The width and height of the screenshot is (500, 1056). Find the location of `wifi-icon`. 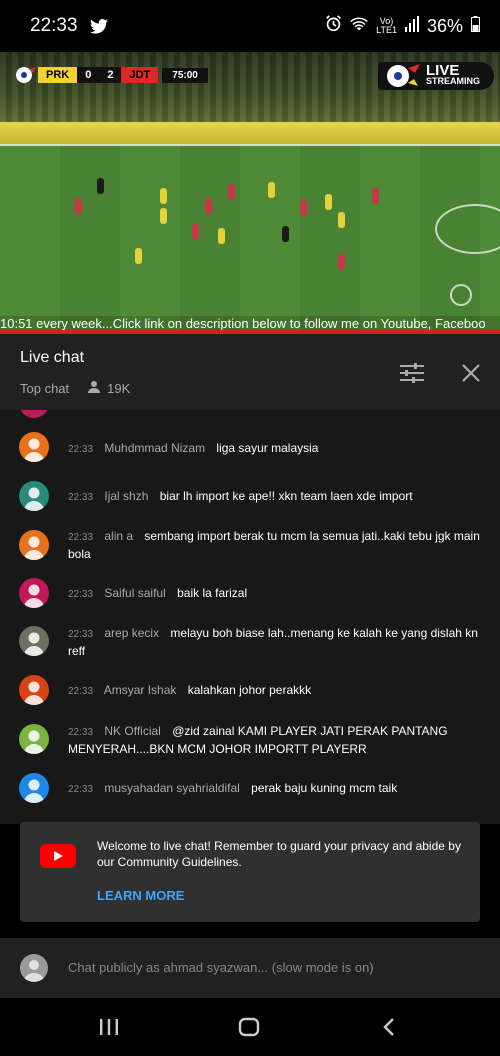

wifi-icon is located at coordinates (359, 26).